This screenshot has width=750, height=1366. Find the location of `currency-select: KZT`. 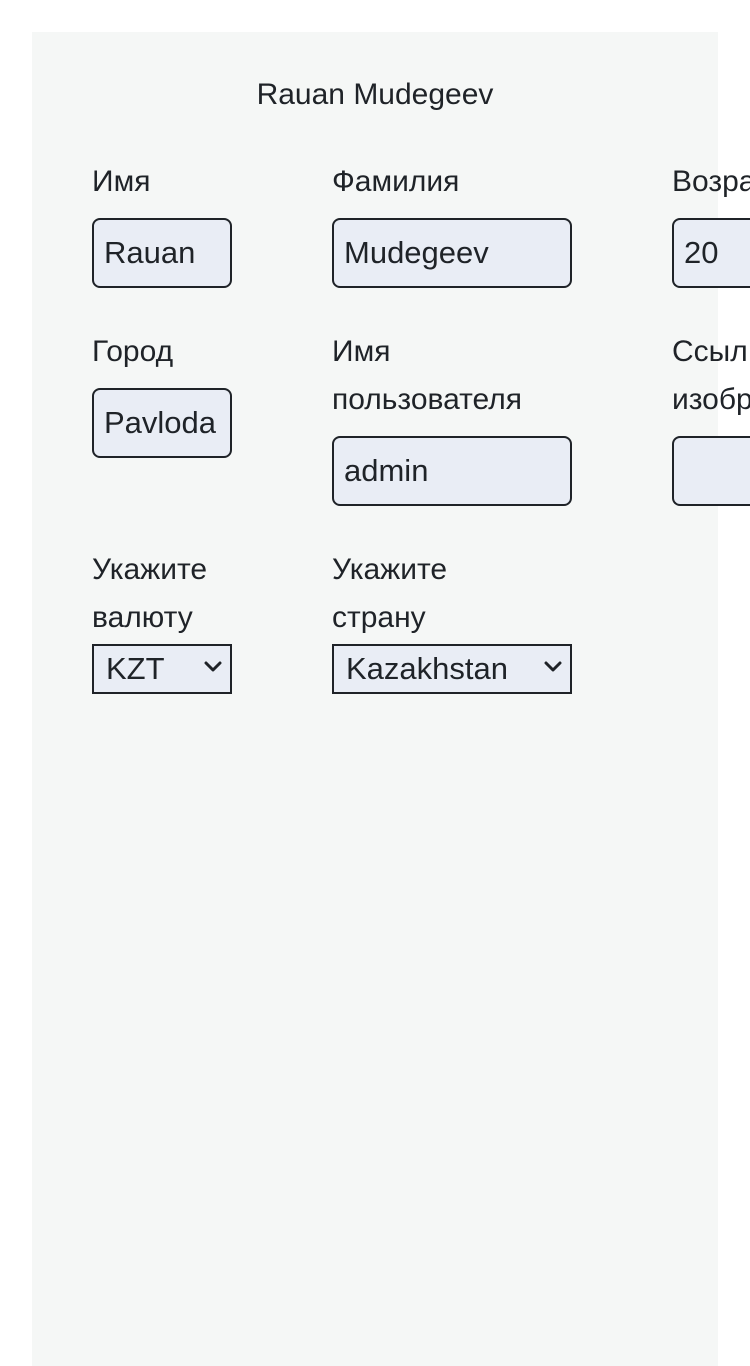

currency-select: KZT is located at coordinates (162, 669).